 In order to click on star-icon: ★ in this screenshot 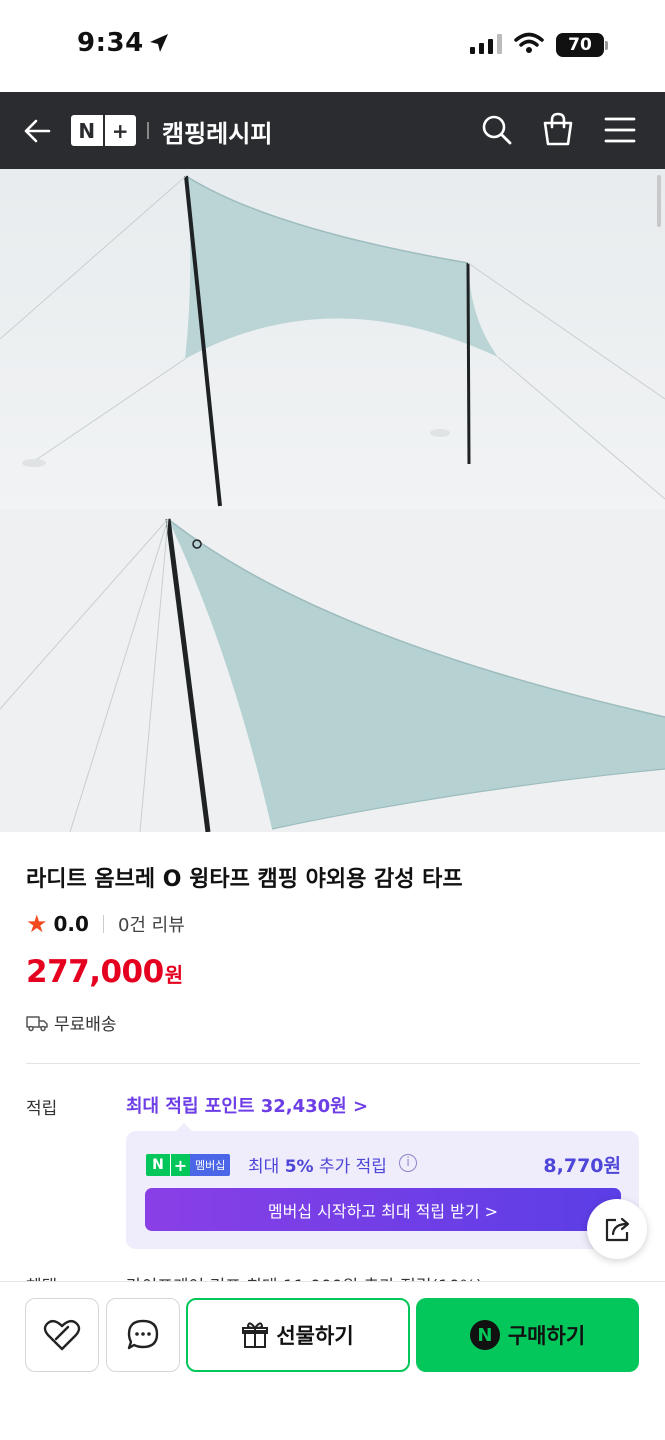, I will do `click(37, 924)`.